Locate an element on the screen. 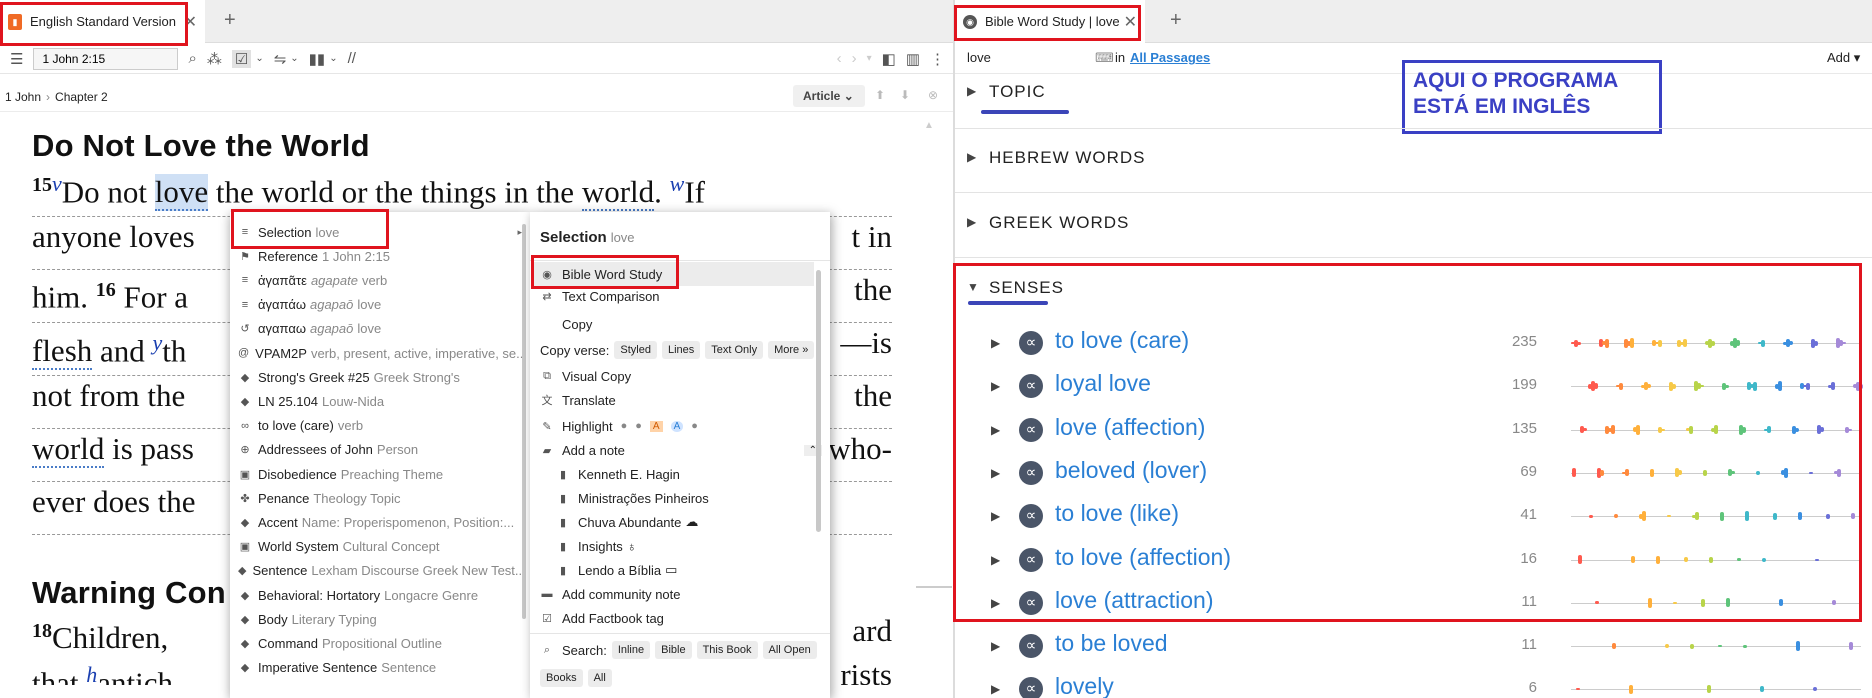 This screenshot has width=1872, height=698. menu-item: ▸◆BodyLiterary Typing is located at coordinates (380, 619).